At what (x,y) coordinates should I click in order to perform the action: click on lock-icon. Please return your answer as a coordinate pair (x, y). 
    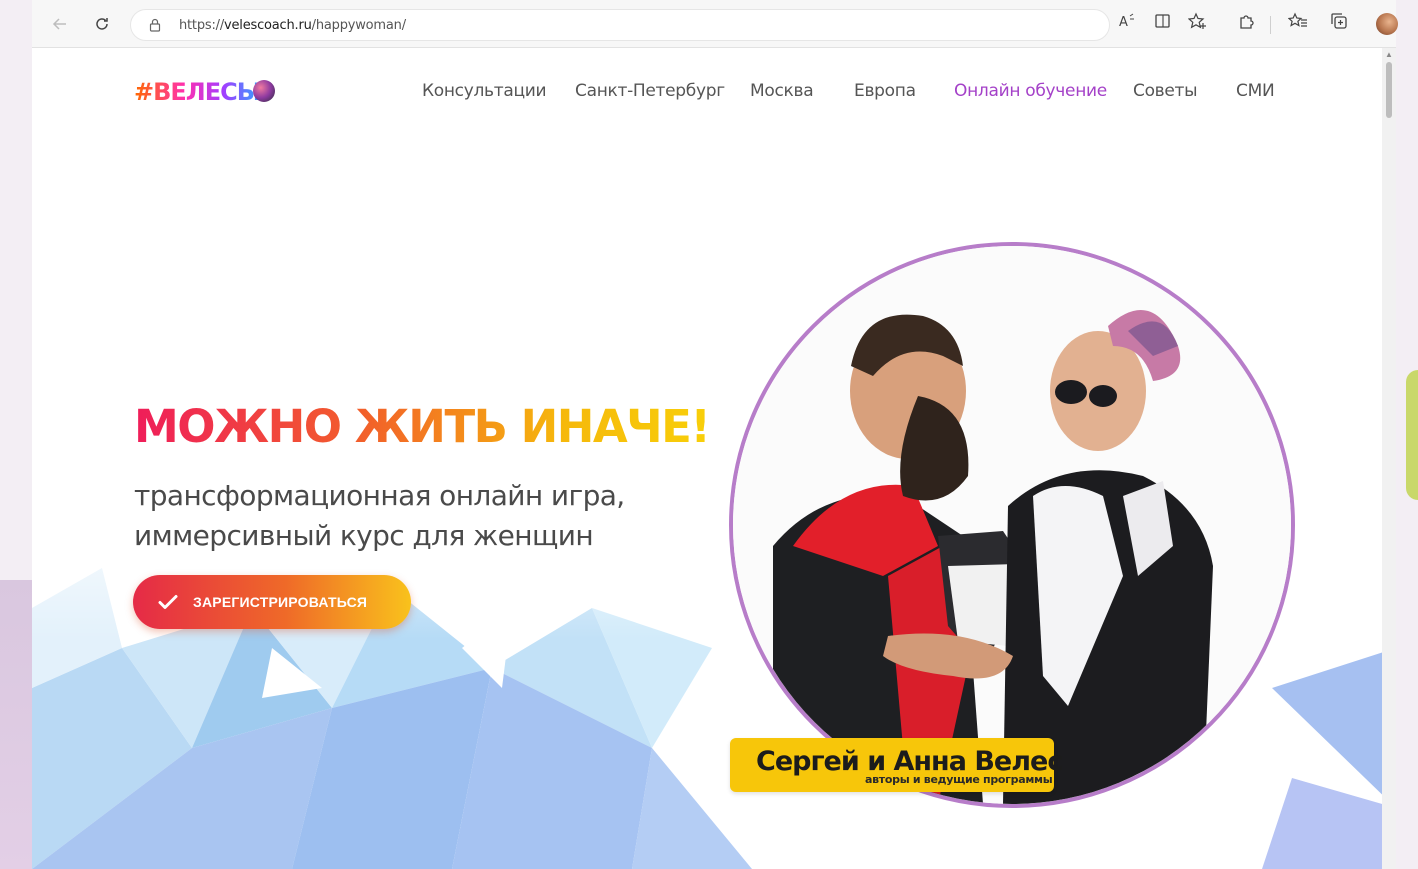
    Looking at the image, I should click on (155, 25).